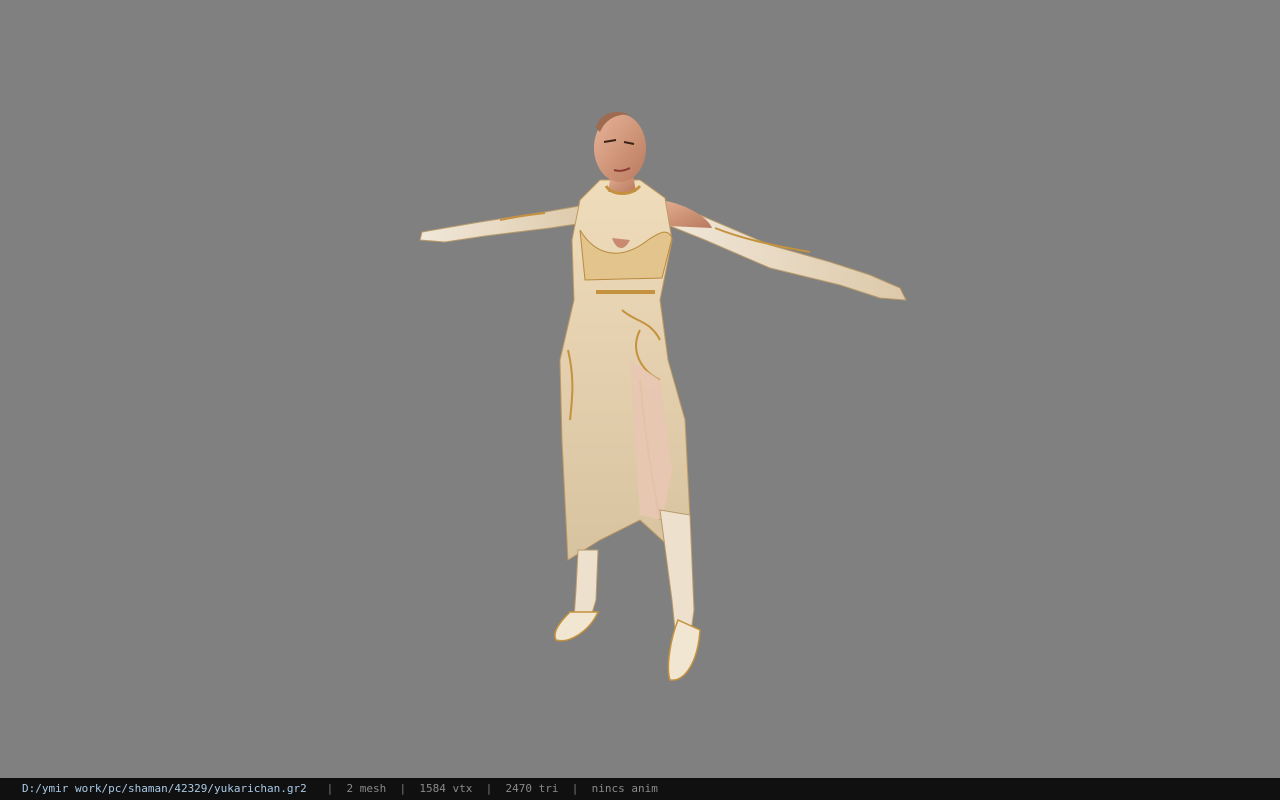  What do you see at coordinates (446, 788) in the screenshot?
I see `vertex-count: 1584 vtx` at bounding box center [446, 788].